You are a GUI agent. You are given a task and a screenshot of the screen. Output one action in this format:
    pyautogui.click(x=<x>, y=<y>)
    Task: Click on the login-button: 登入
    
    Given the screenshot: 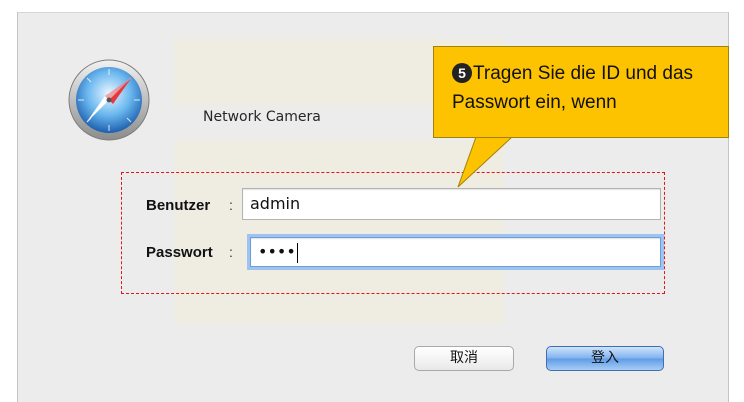 What is the action you would take?
    pyautogui.click(x=605, y=358)
    